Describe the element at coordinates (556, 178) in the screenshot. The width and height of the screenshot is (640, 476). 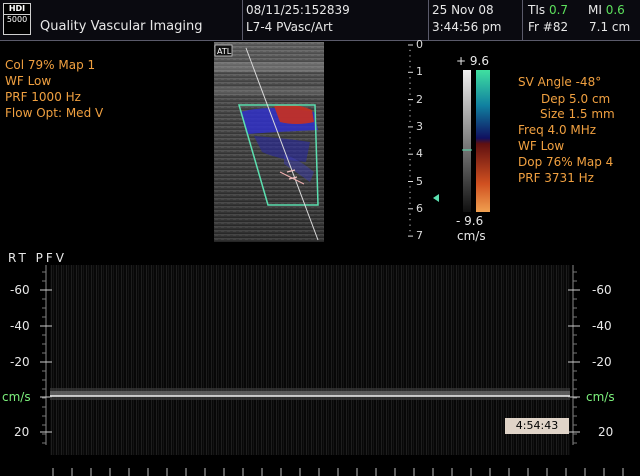
I see `doppler-prf-setting: PRF 3731 Hz` at that location.